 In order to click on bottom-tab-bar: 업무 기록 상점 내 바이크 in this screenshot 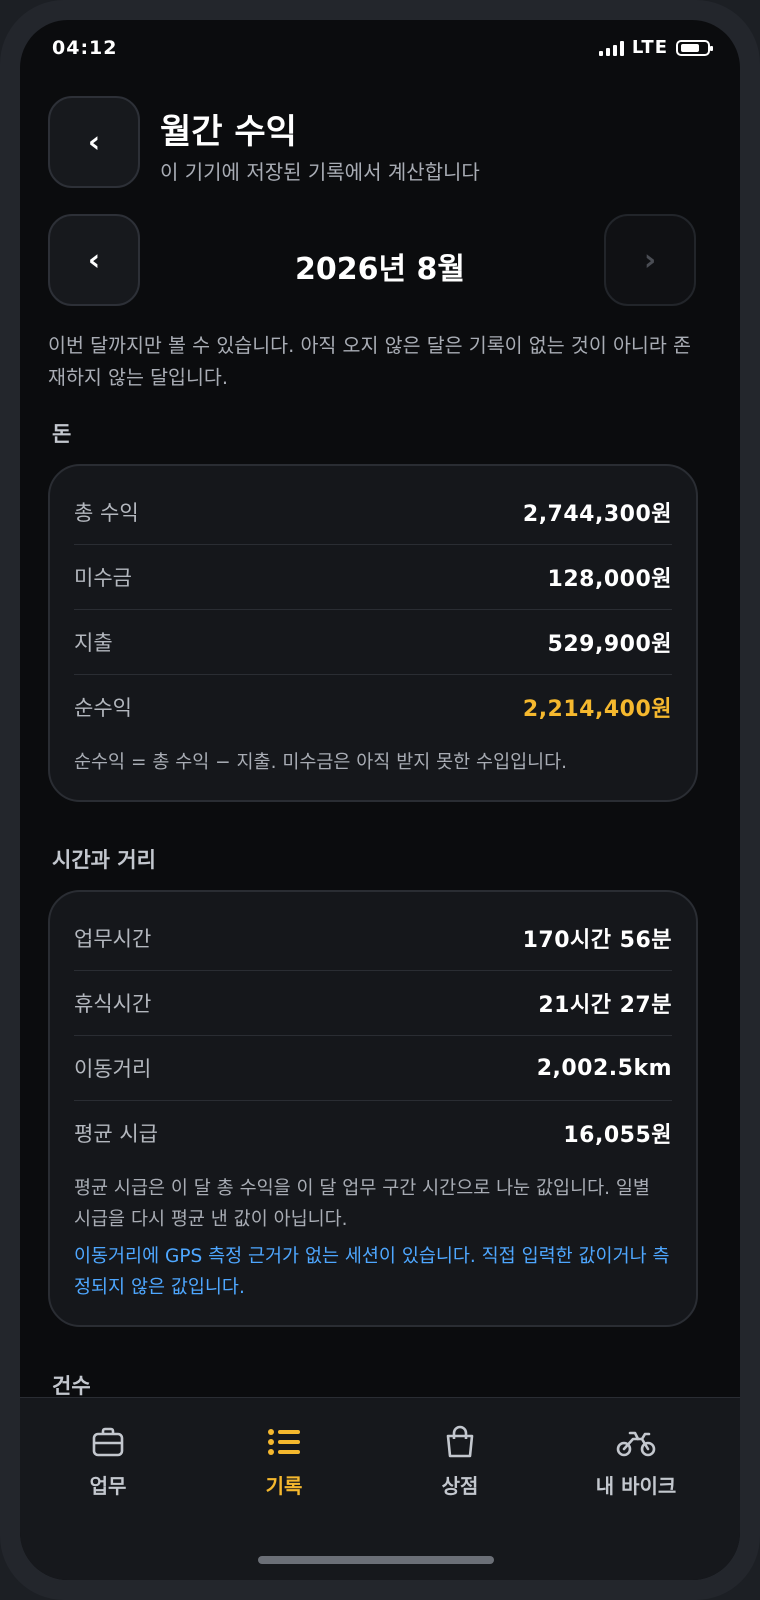, I will do `click(380, 1488)`.